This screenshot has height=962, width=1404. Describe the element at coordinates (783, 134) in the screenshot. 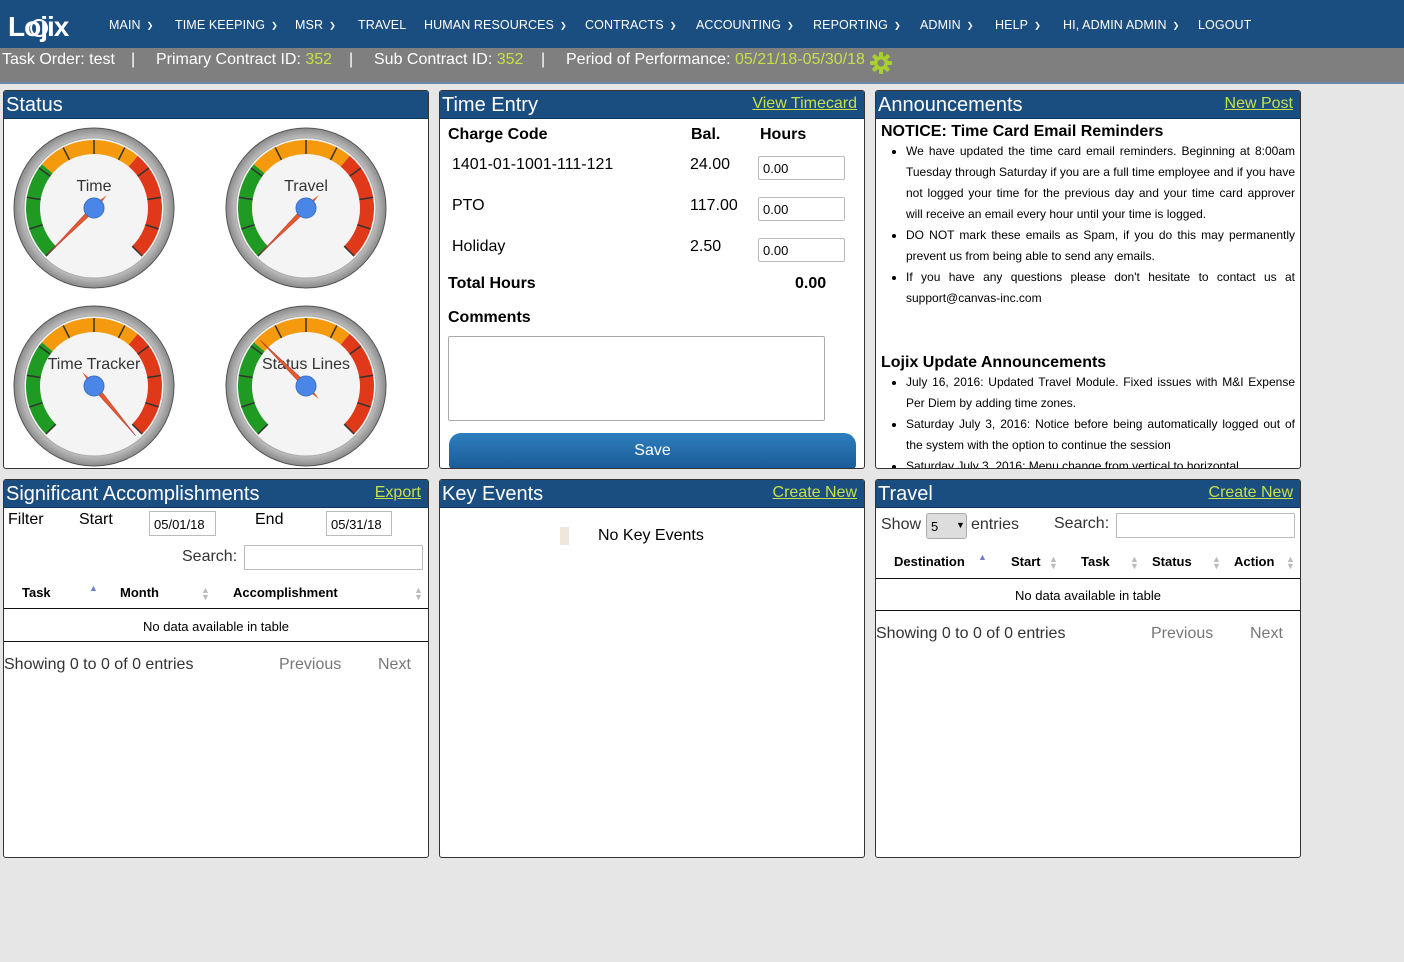

I see `col-hours: Hours` at that location.